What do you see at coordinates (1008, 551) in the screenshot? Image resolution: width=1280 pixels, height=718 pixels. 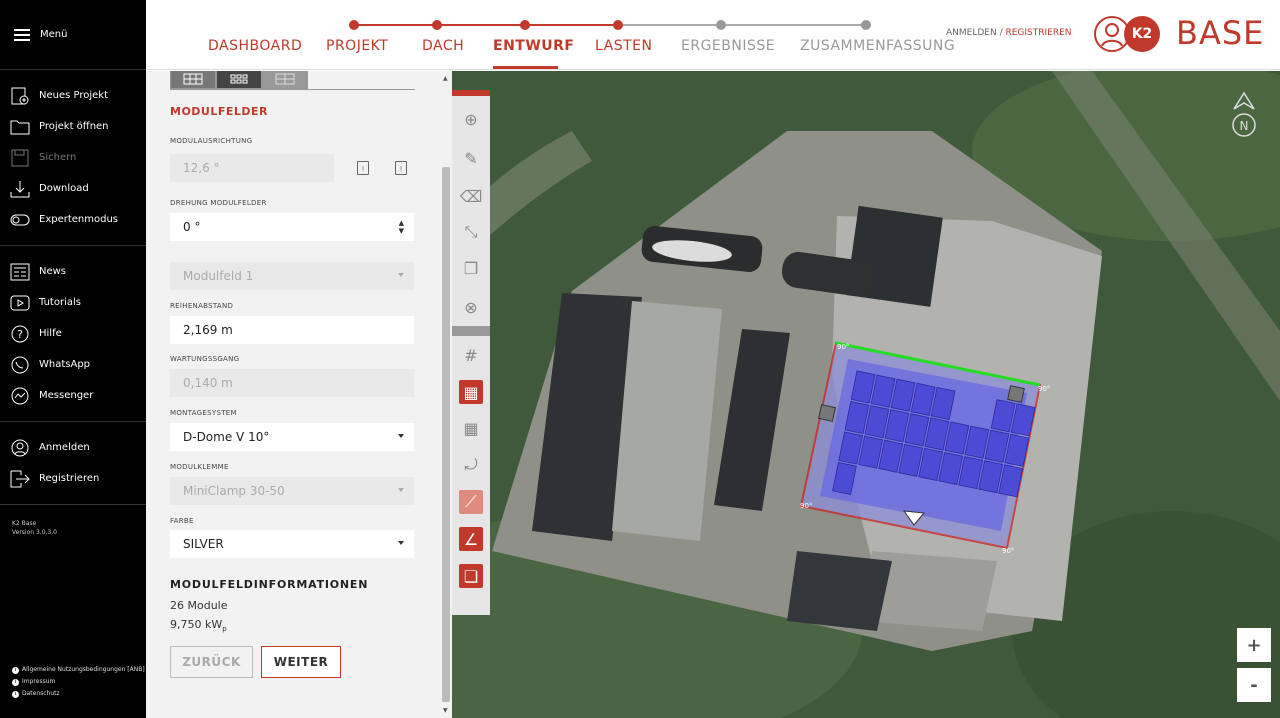 I see `angle-label-bottom-right: 90°` at bounding box center [1008, 551].